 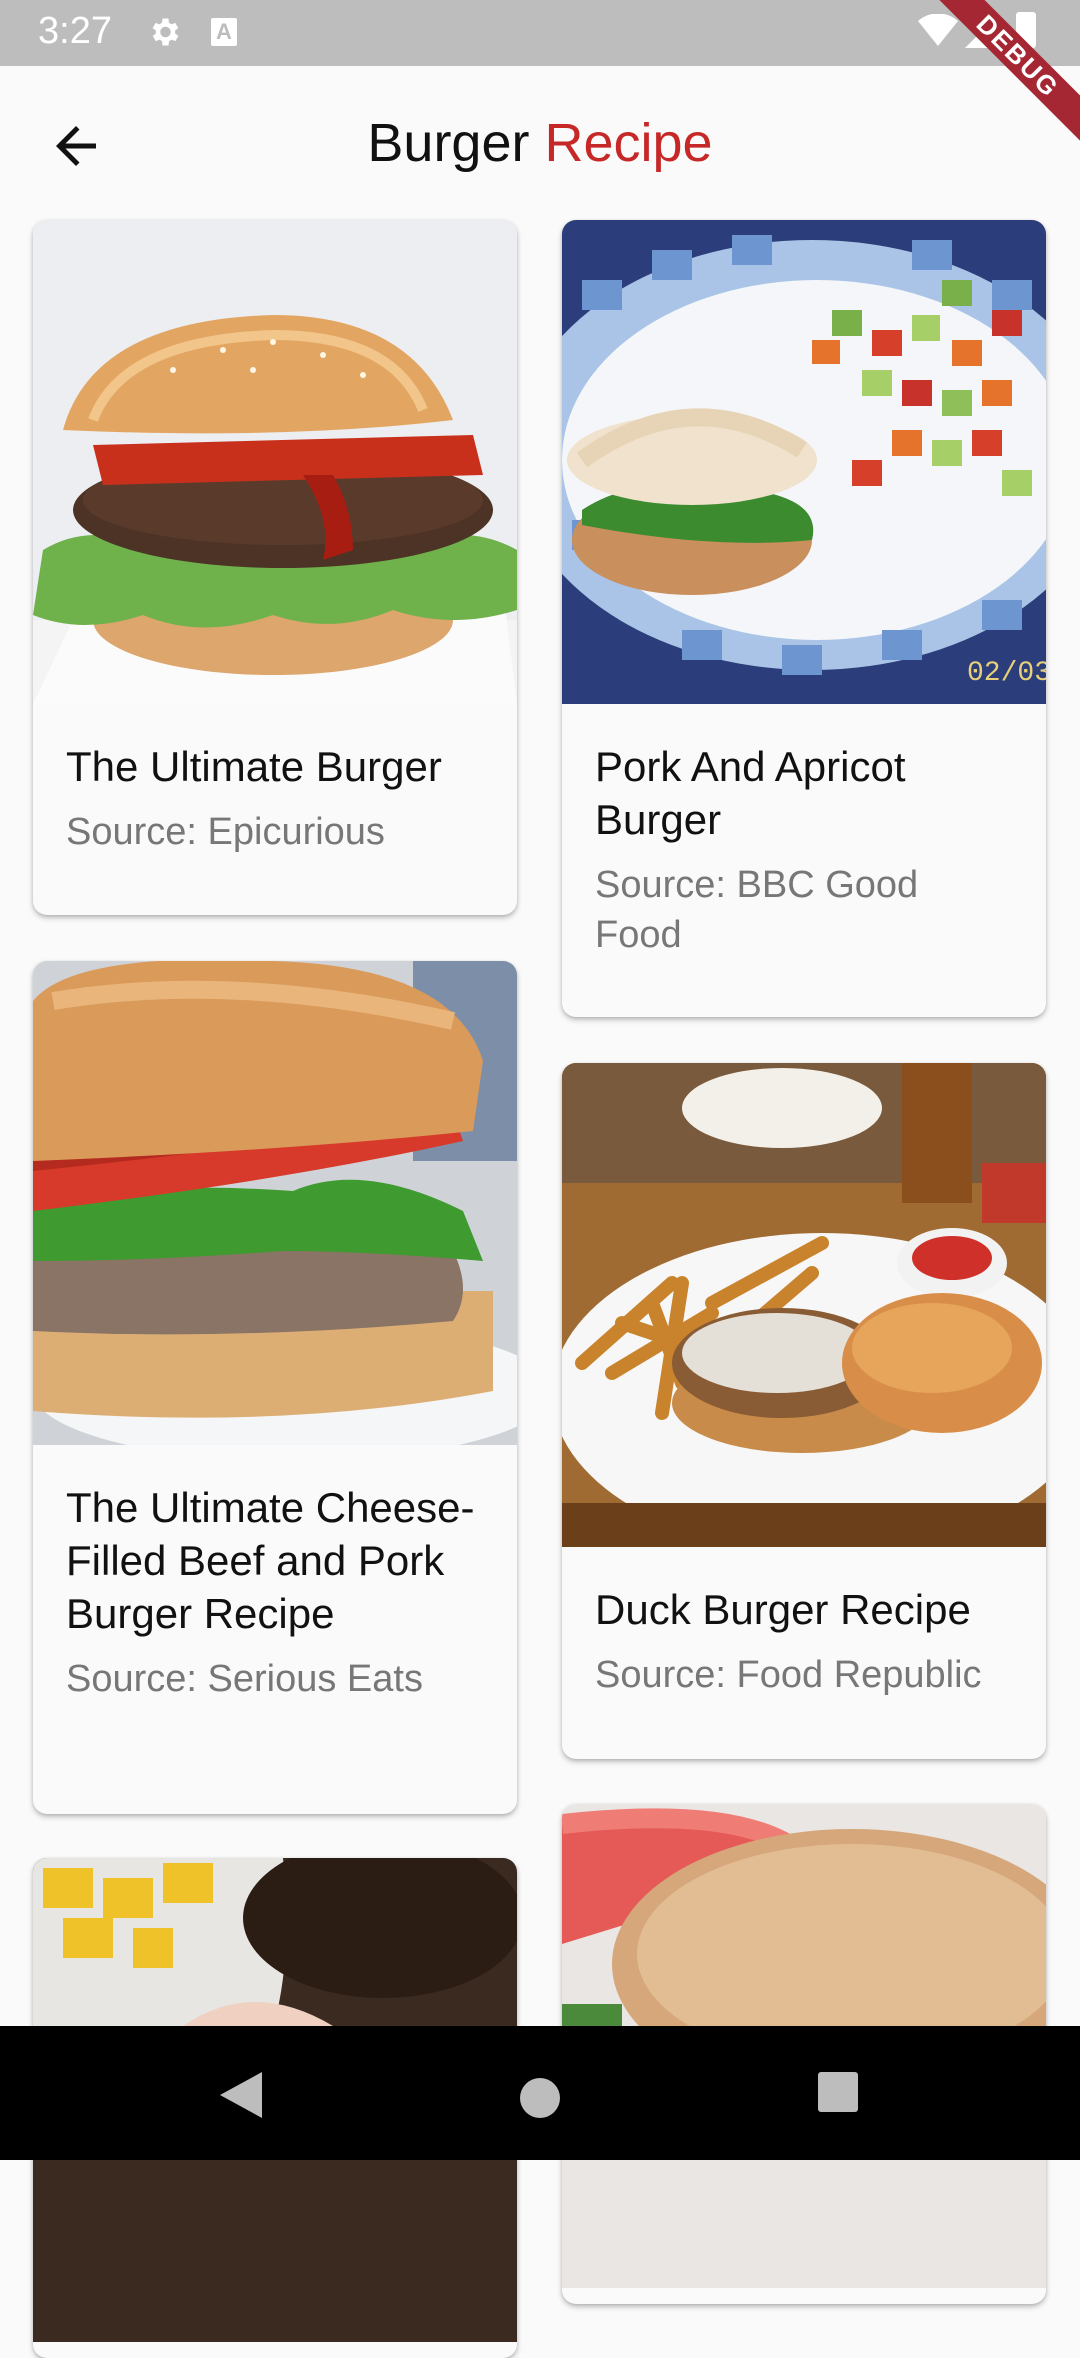 What do you see at coordinates (165, 32) in the screenshot?
I see `gear-icon` at bounding box center [165, 32].